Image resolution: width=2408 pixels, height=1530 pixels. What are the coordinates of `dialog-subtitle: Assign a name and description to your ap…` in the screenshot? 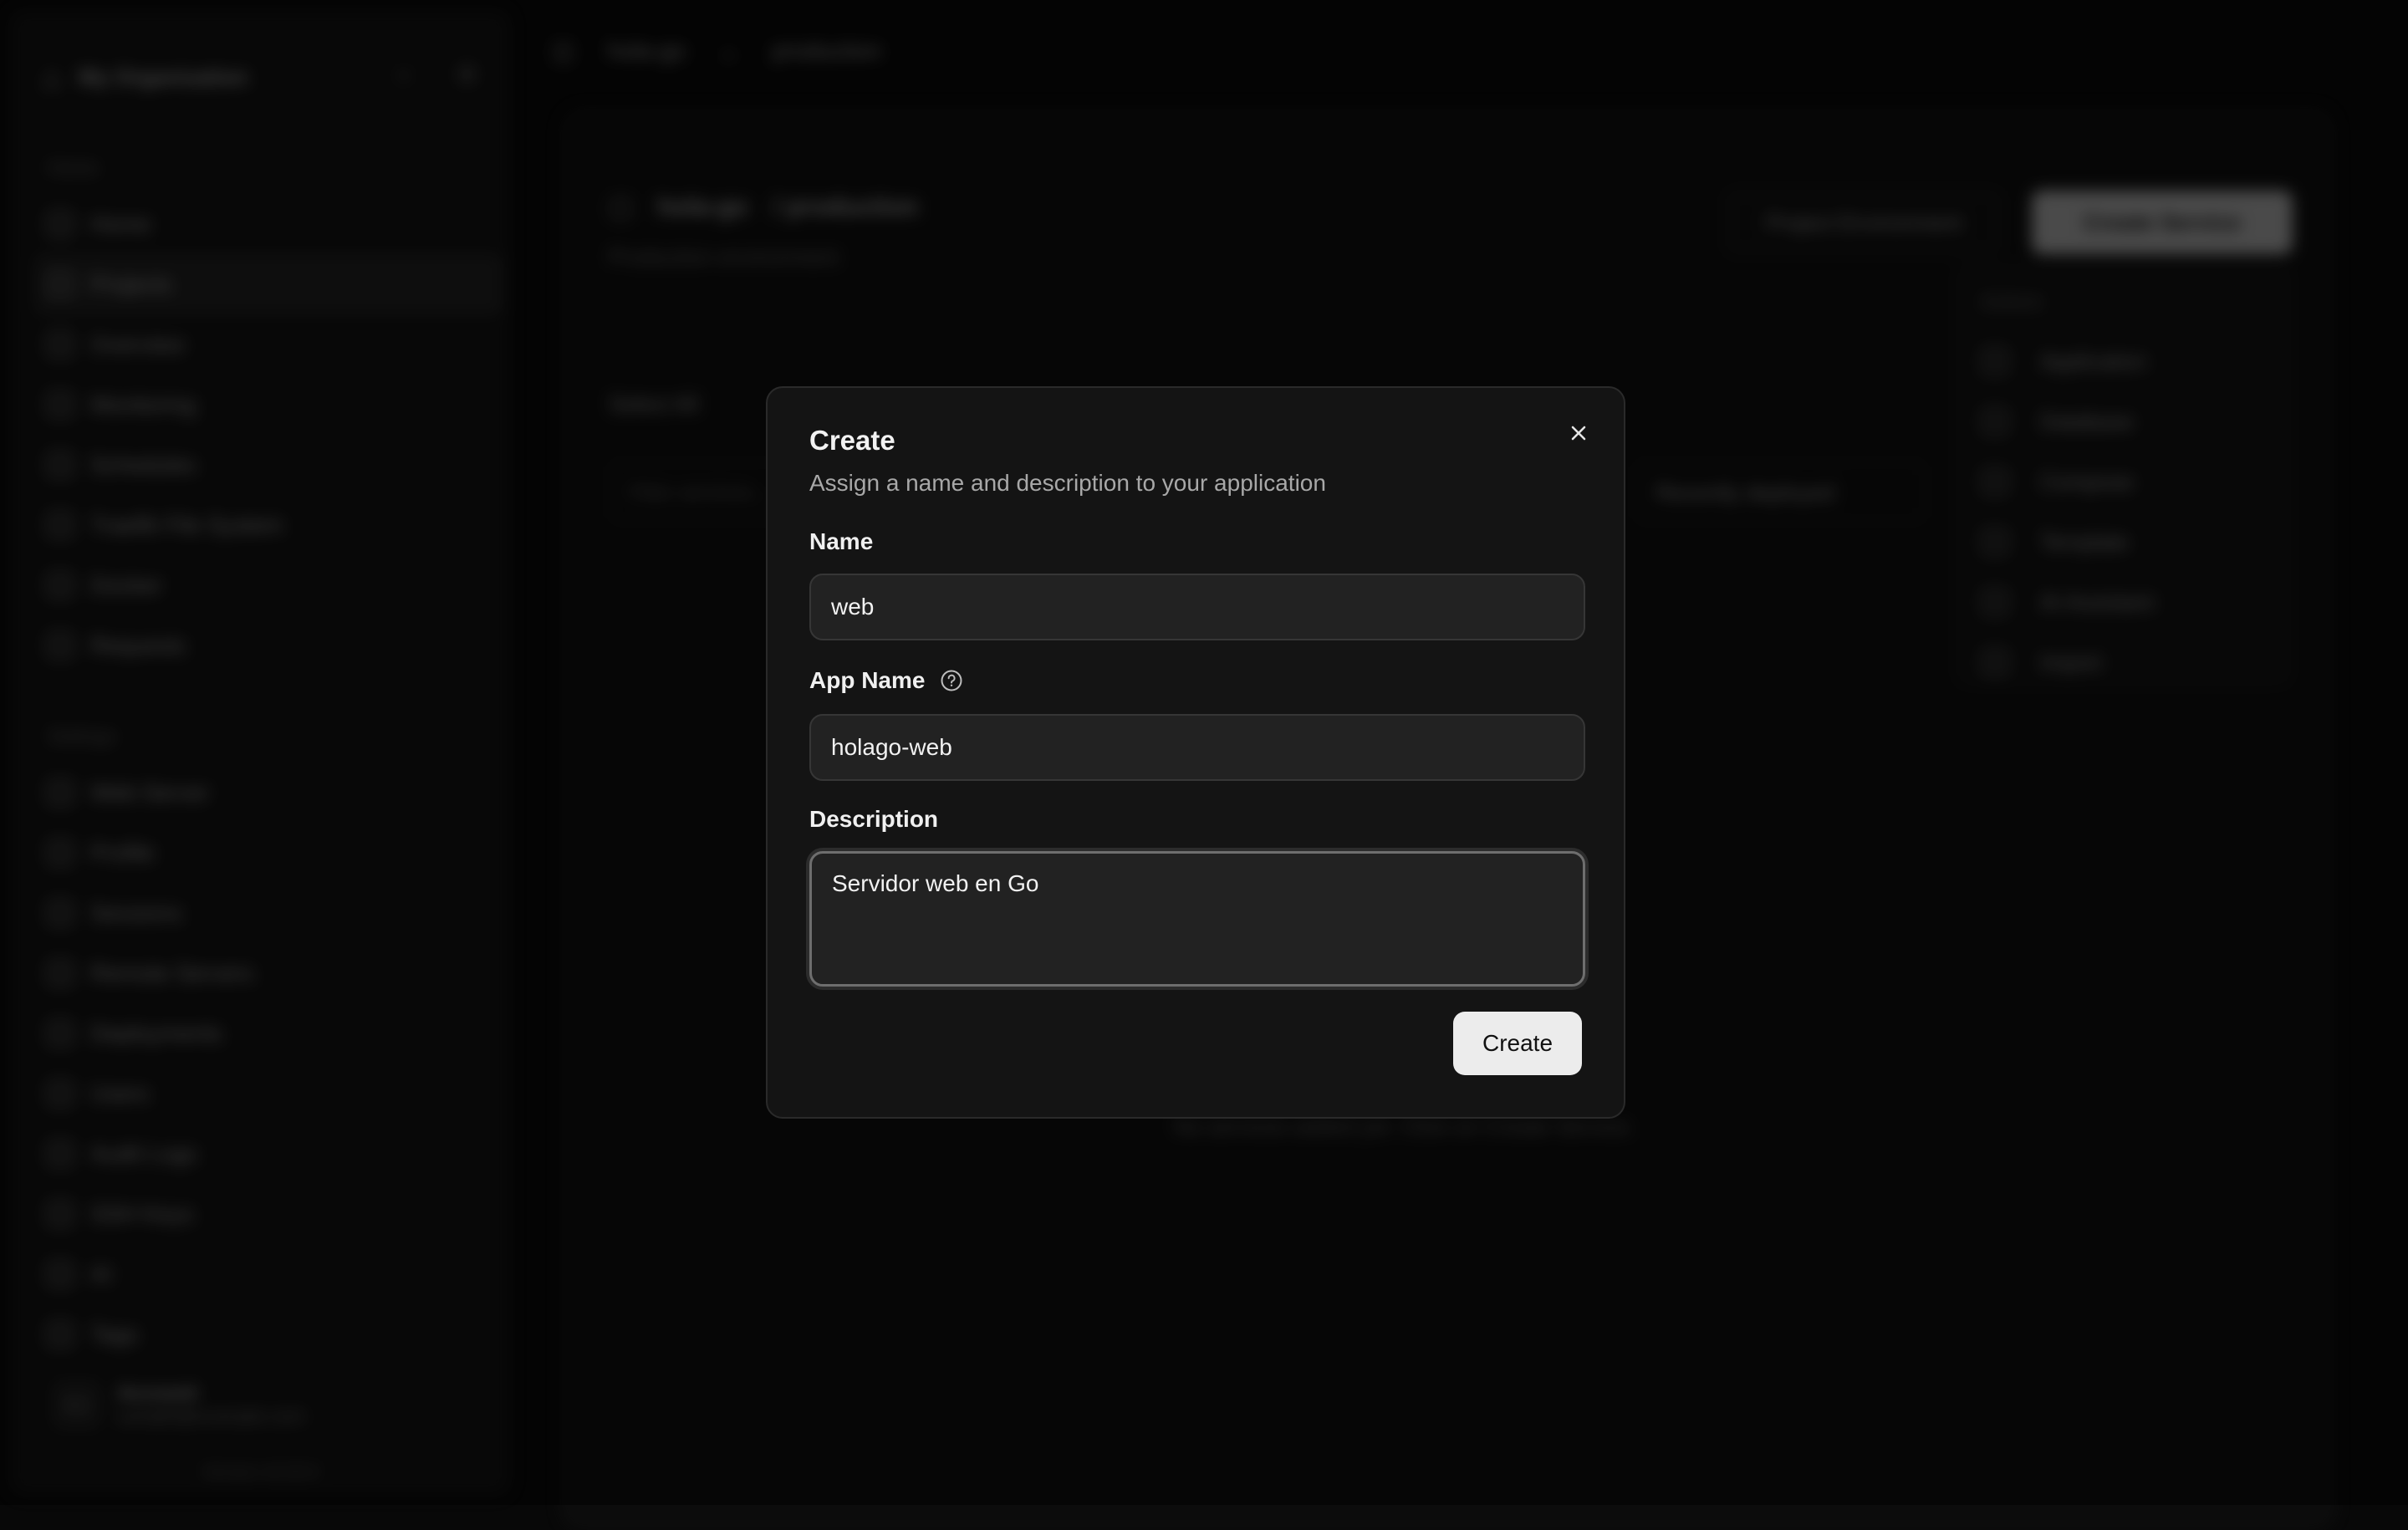 It's located at (1067, 483).